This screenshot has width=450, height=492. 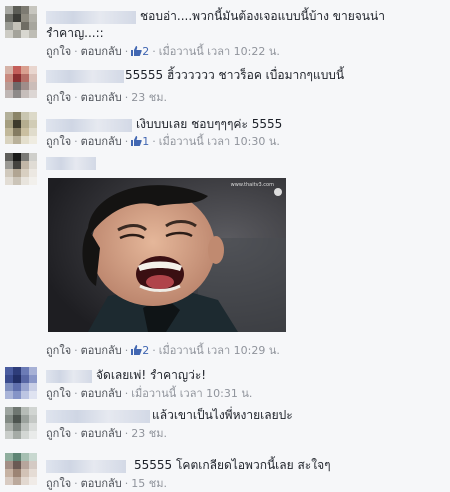 What do you see at coordinates (219, 350) in the screenshot?
I see `timestamp: เมื่อวานนี้ เวลา 10:29 น.` at bounding box center [219, 350].